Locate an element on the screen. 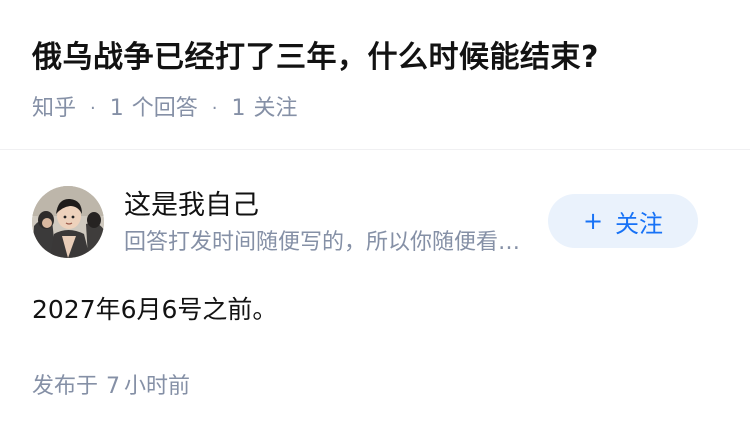  source-label: 知乎 is located at coordinates (54, 109).